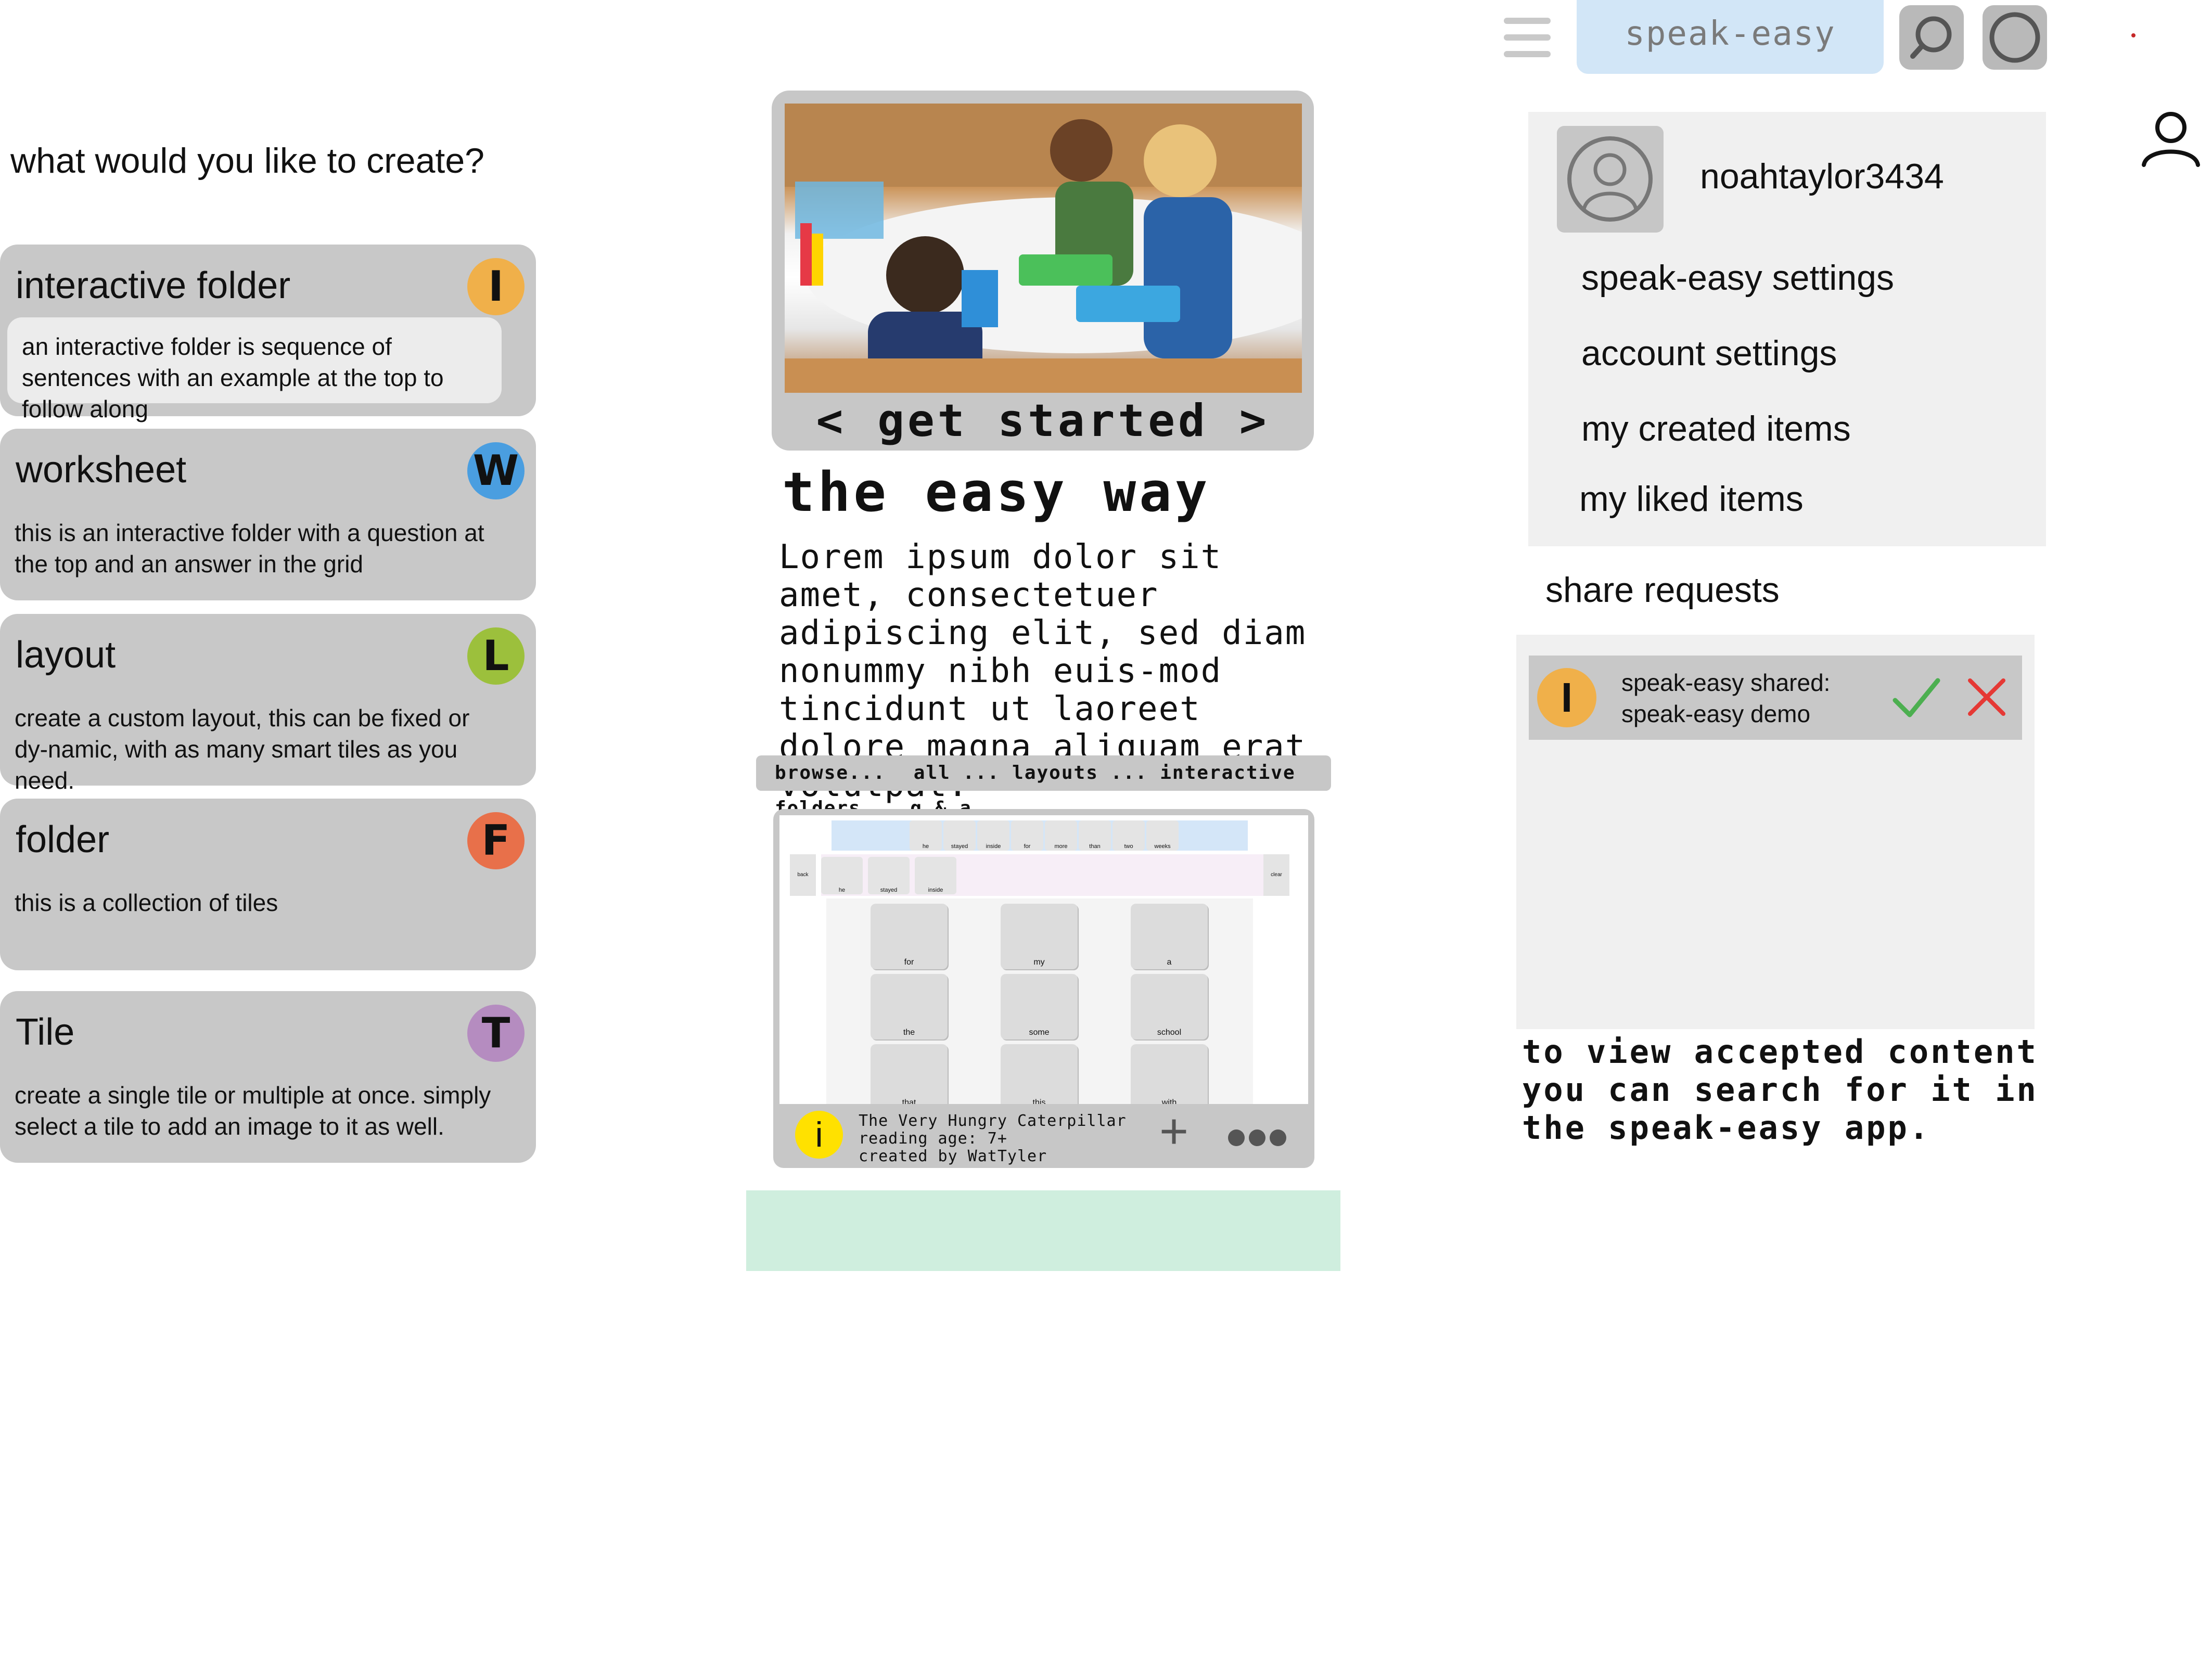 This screenshot has width=2212, height=1669. I want to click on more-dots-icon, so click(1258, 1139).